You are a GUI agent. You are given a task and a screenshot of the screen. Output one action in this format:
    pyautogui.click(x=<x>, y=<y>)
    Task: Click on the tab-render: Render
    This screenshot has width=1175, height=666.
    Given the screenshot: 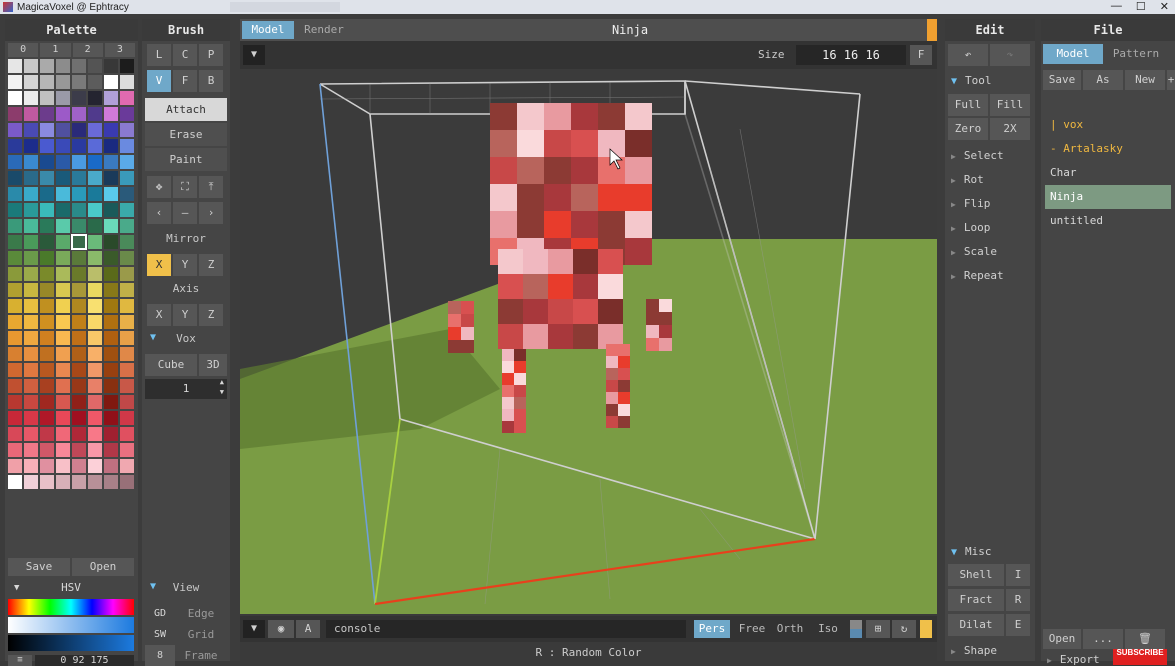 What is the action you would take?
    pyautogui.click(x=324, y=30)
    